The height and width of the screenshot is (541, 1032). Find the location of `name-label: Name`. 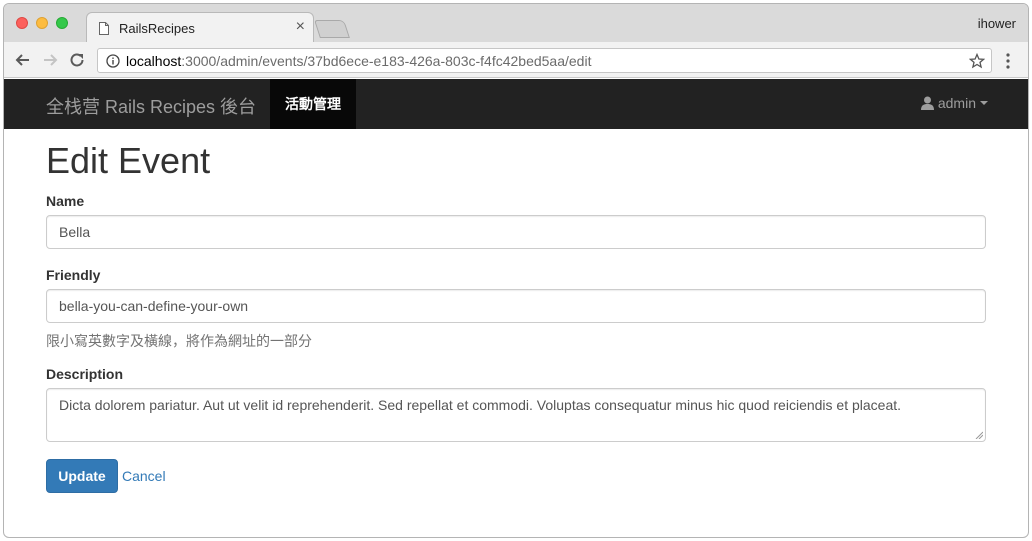

name-label: Name is located at coordinates (65, 201).